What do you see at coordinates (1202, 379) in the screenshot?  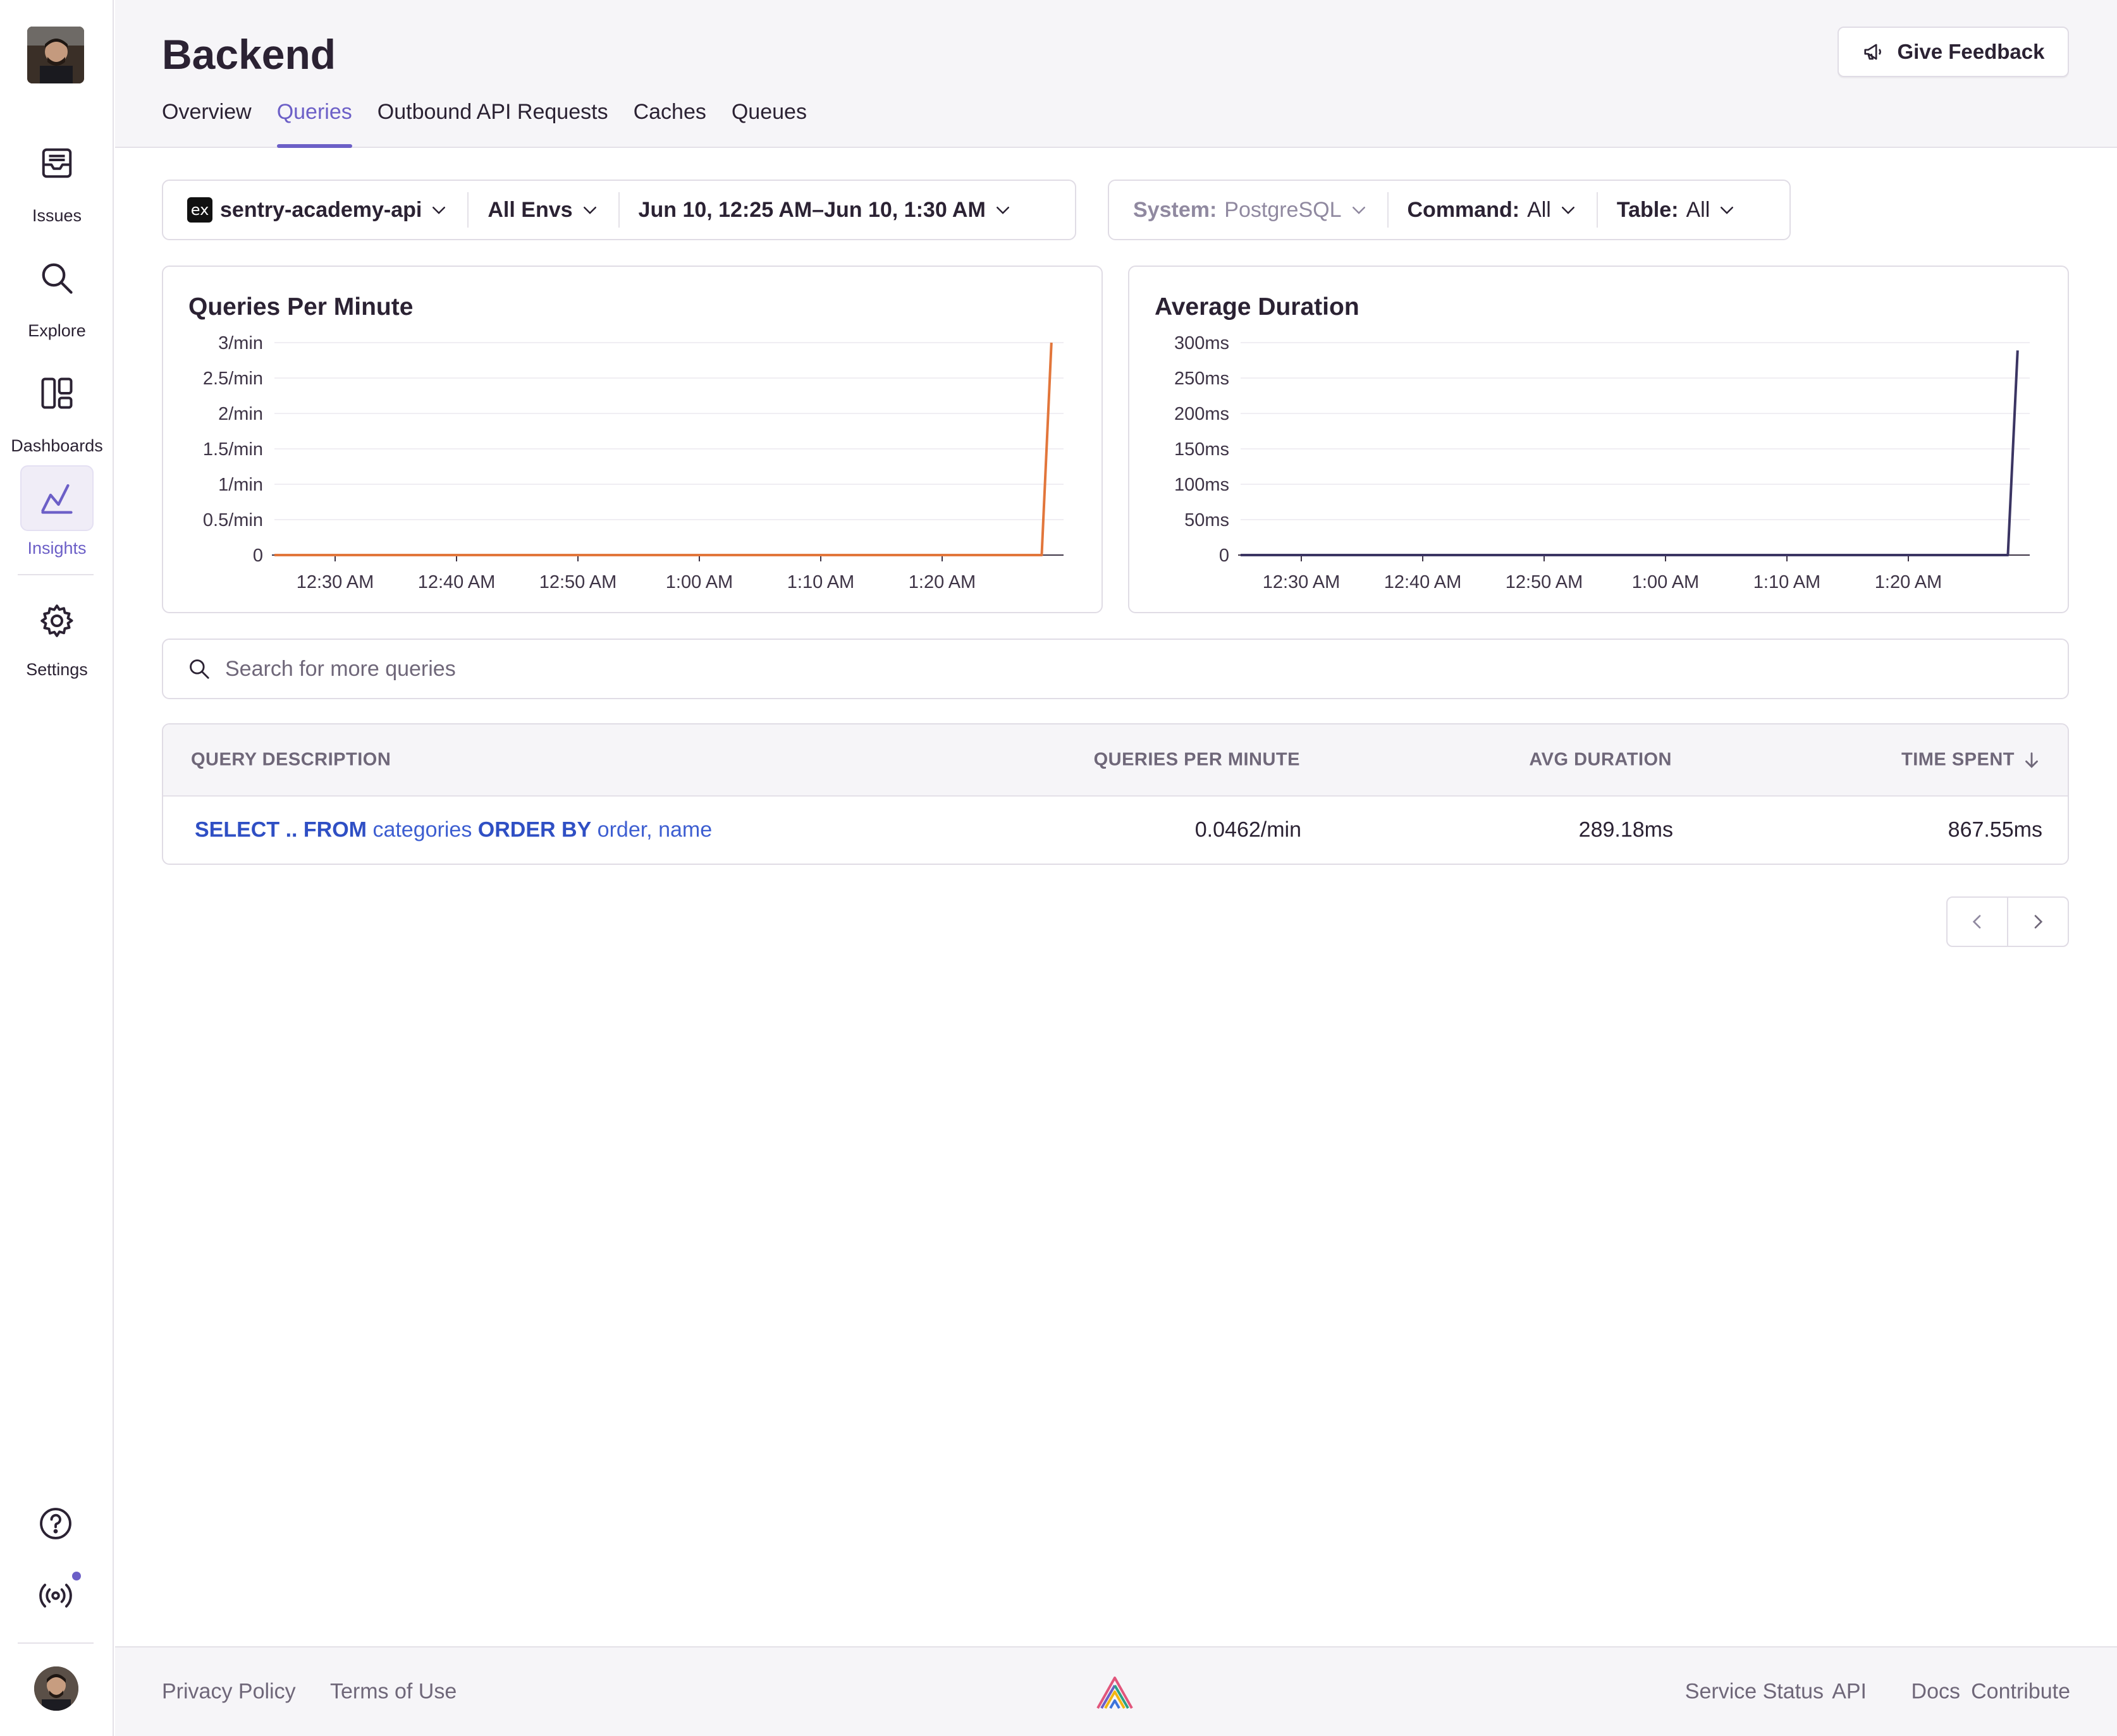 I see `y-tick-label: 250ms` at bounding box center [1202, 379].